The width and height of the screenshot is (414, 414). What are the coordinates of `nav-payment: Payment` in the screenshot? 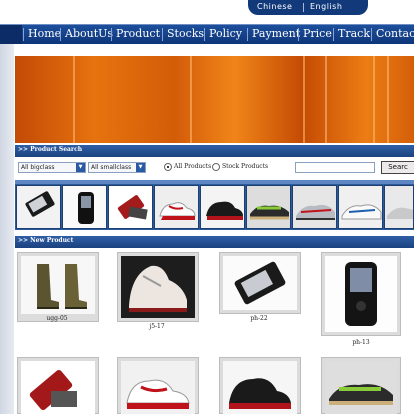 It's located at (273, 35).